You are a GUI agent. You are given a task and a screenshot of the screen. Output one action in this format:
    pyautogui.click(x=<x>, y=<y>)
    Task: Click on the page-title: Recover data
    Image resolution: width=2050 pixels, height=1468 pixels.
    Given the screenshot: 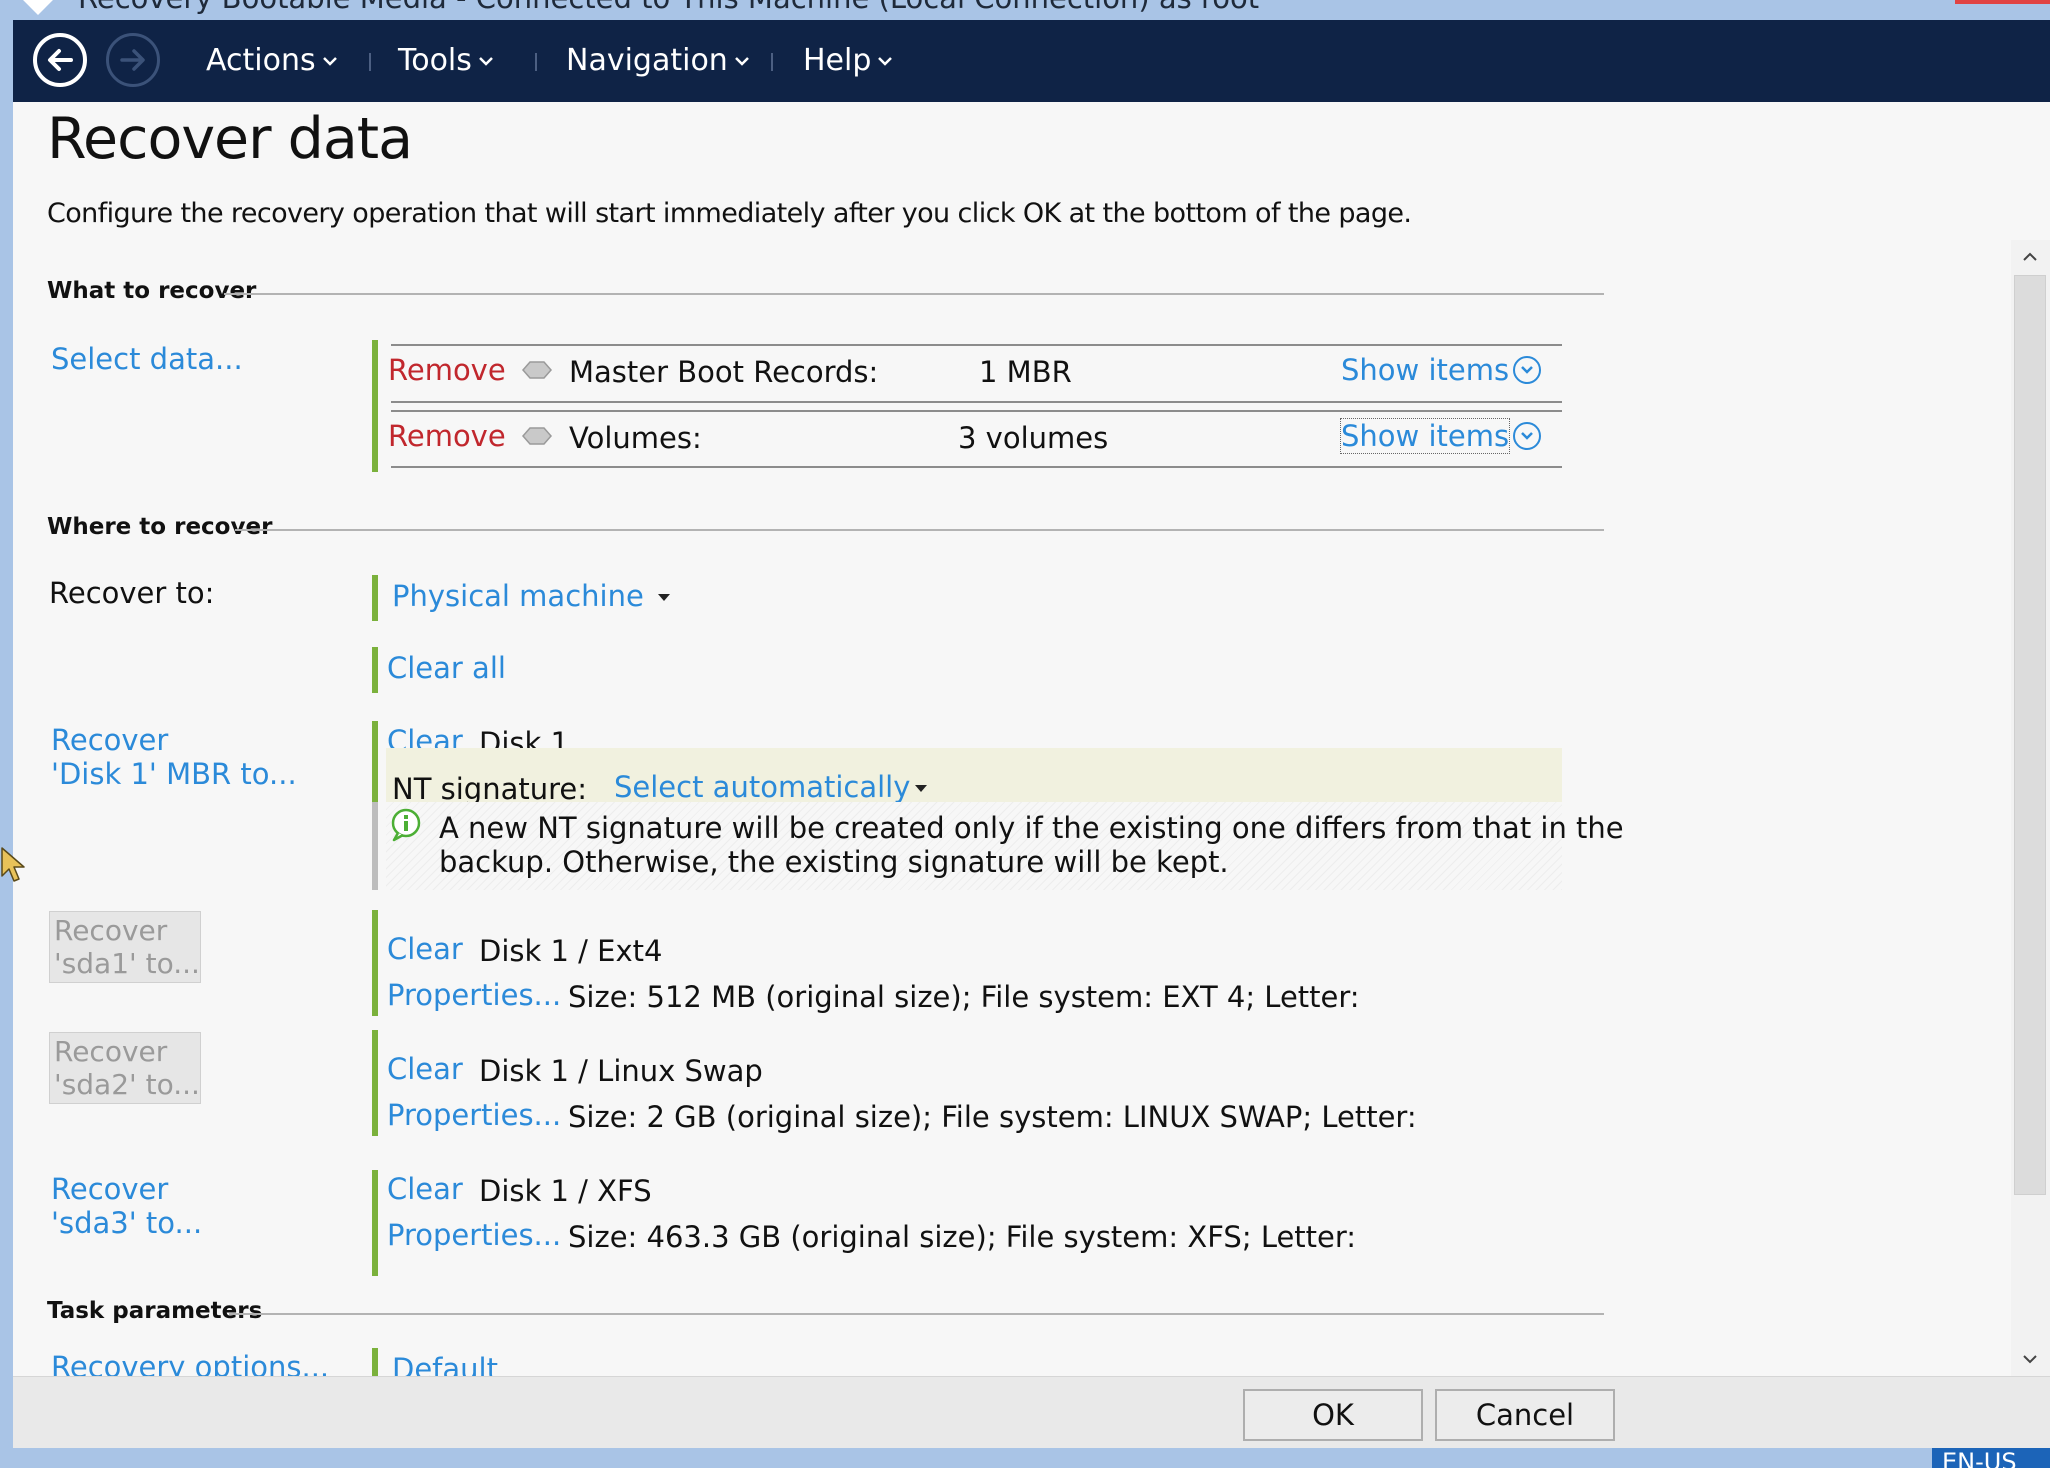 What is the action you would take?
    pyautogui.click(x=230, y=139)
    